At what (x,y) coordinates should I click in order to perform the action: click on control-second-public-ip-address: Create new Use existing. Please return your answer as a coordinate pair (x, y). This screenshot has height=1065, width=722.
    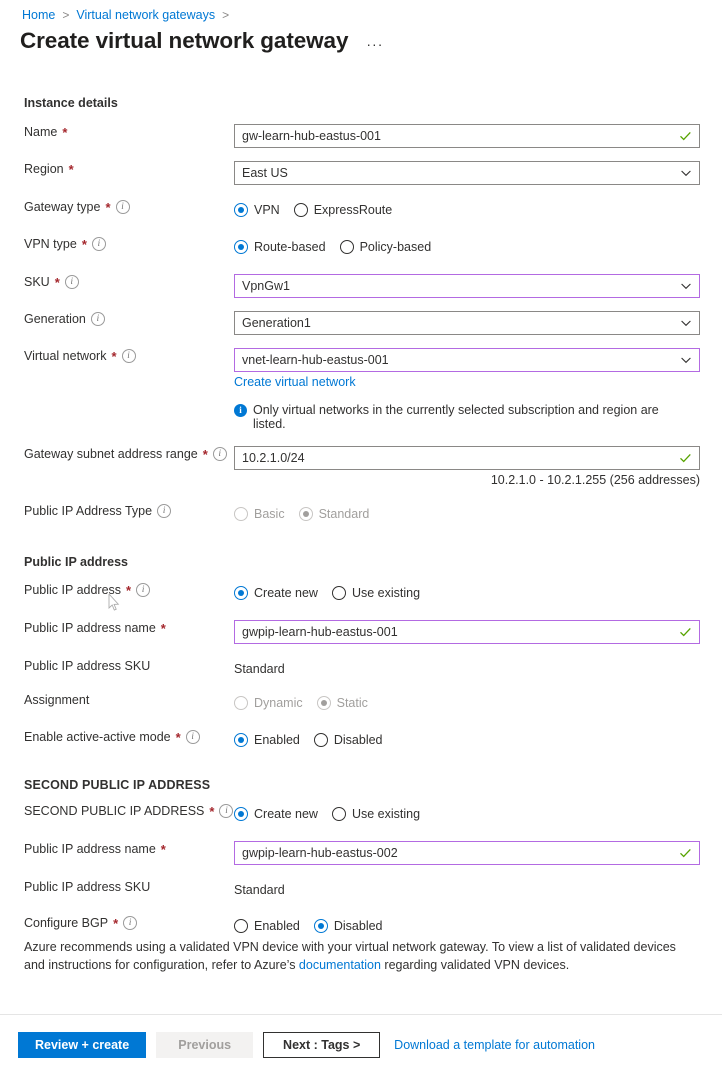
    Looking at the image, I should click on (478, 814).